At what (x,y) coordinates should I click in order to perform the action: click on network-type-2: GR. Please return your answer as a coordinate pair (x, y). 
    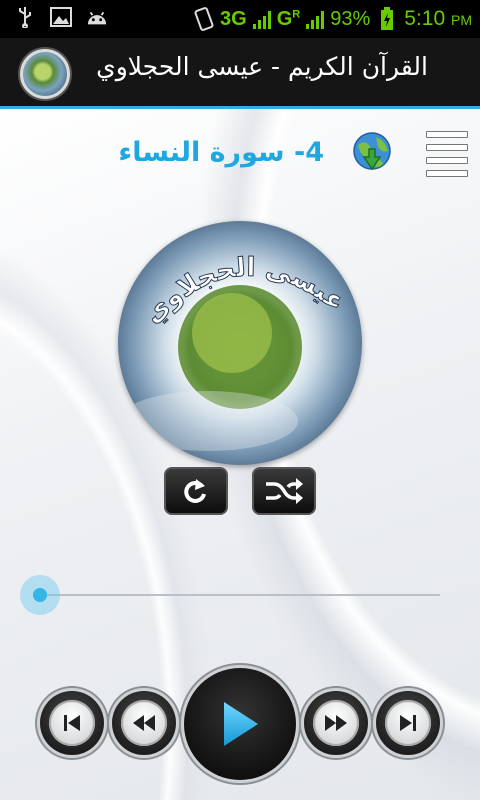
    Looking at the image, I should click on (288, 18).